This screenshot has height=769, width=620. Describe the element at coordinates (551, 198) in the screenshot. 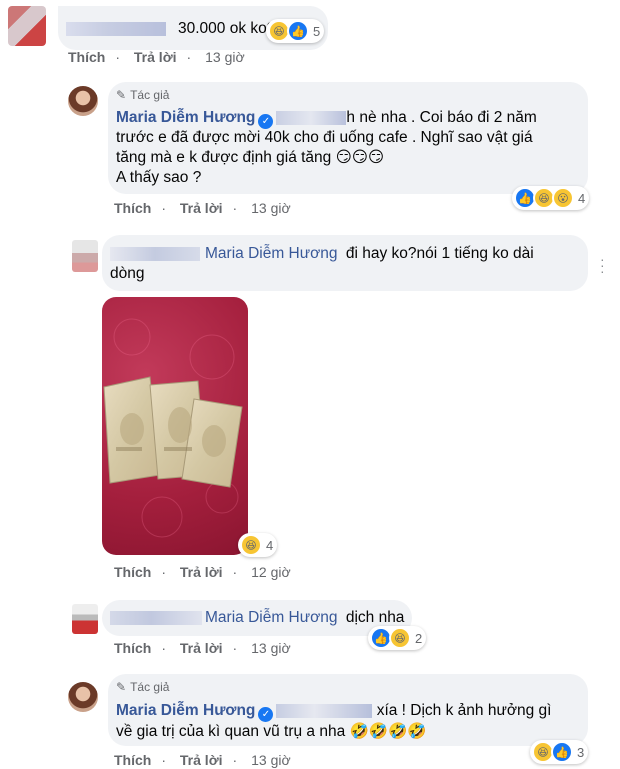

I see `reaction-summary: 👍 😆 😮 4` at that location.